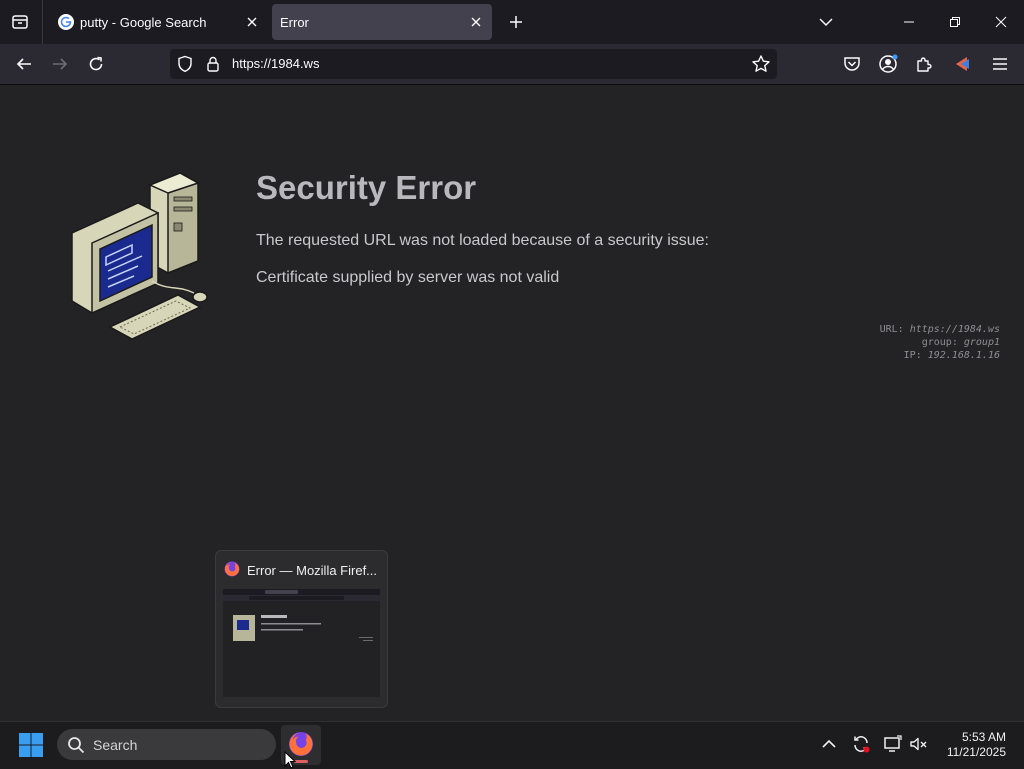 This screenshot has height=769, width=1024. I want to click on firefox-icon, so click(232, 569).